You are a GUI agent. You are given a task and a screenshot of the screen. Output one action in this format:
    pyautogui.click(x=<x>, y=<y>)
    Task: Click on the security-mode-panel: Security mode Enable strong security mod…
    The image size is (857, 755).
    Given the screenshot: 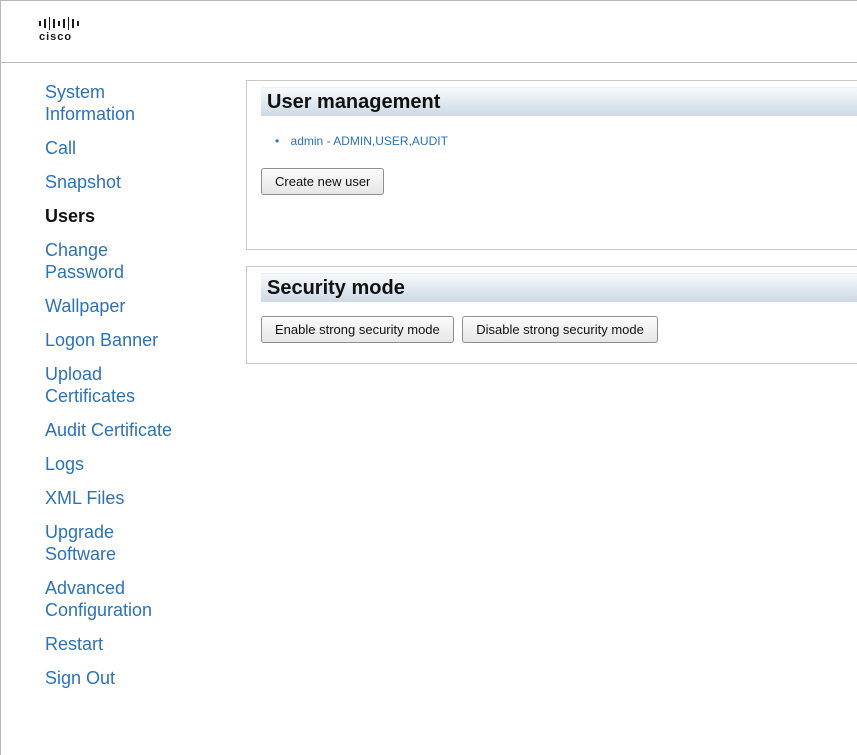 What is the action you would take?
    pyautogui.click(x=551, y=315)
    